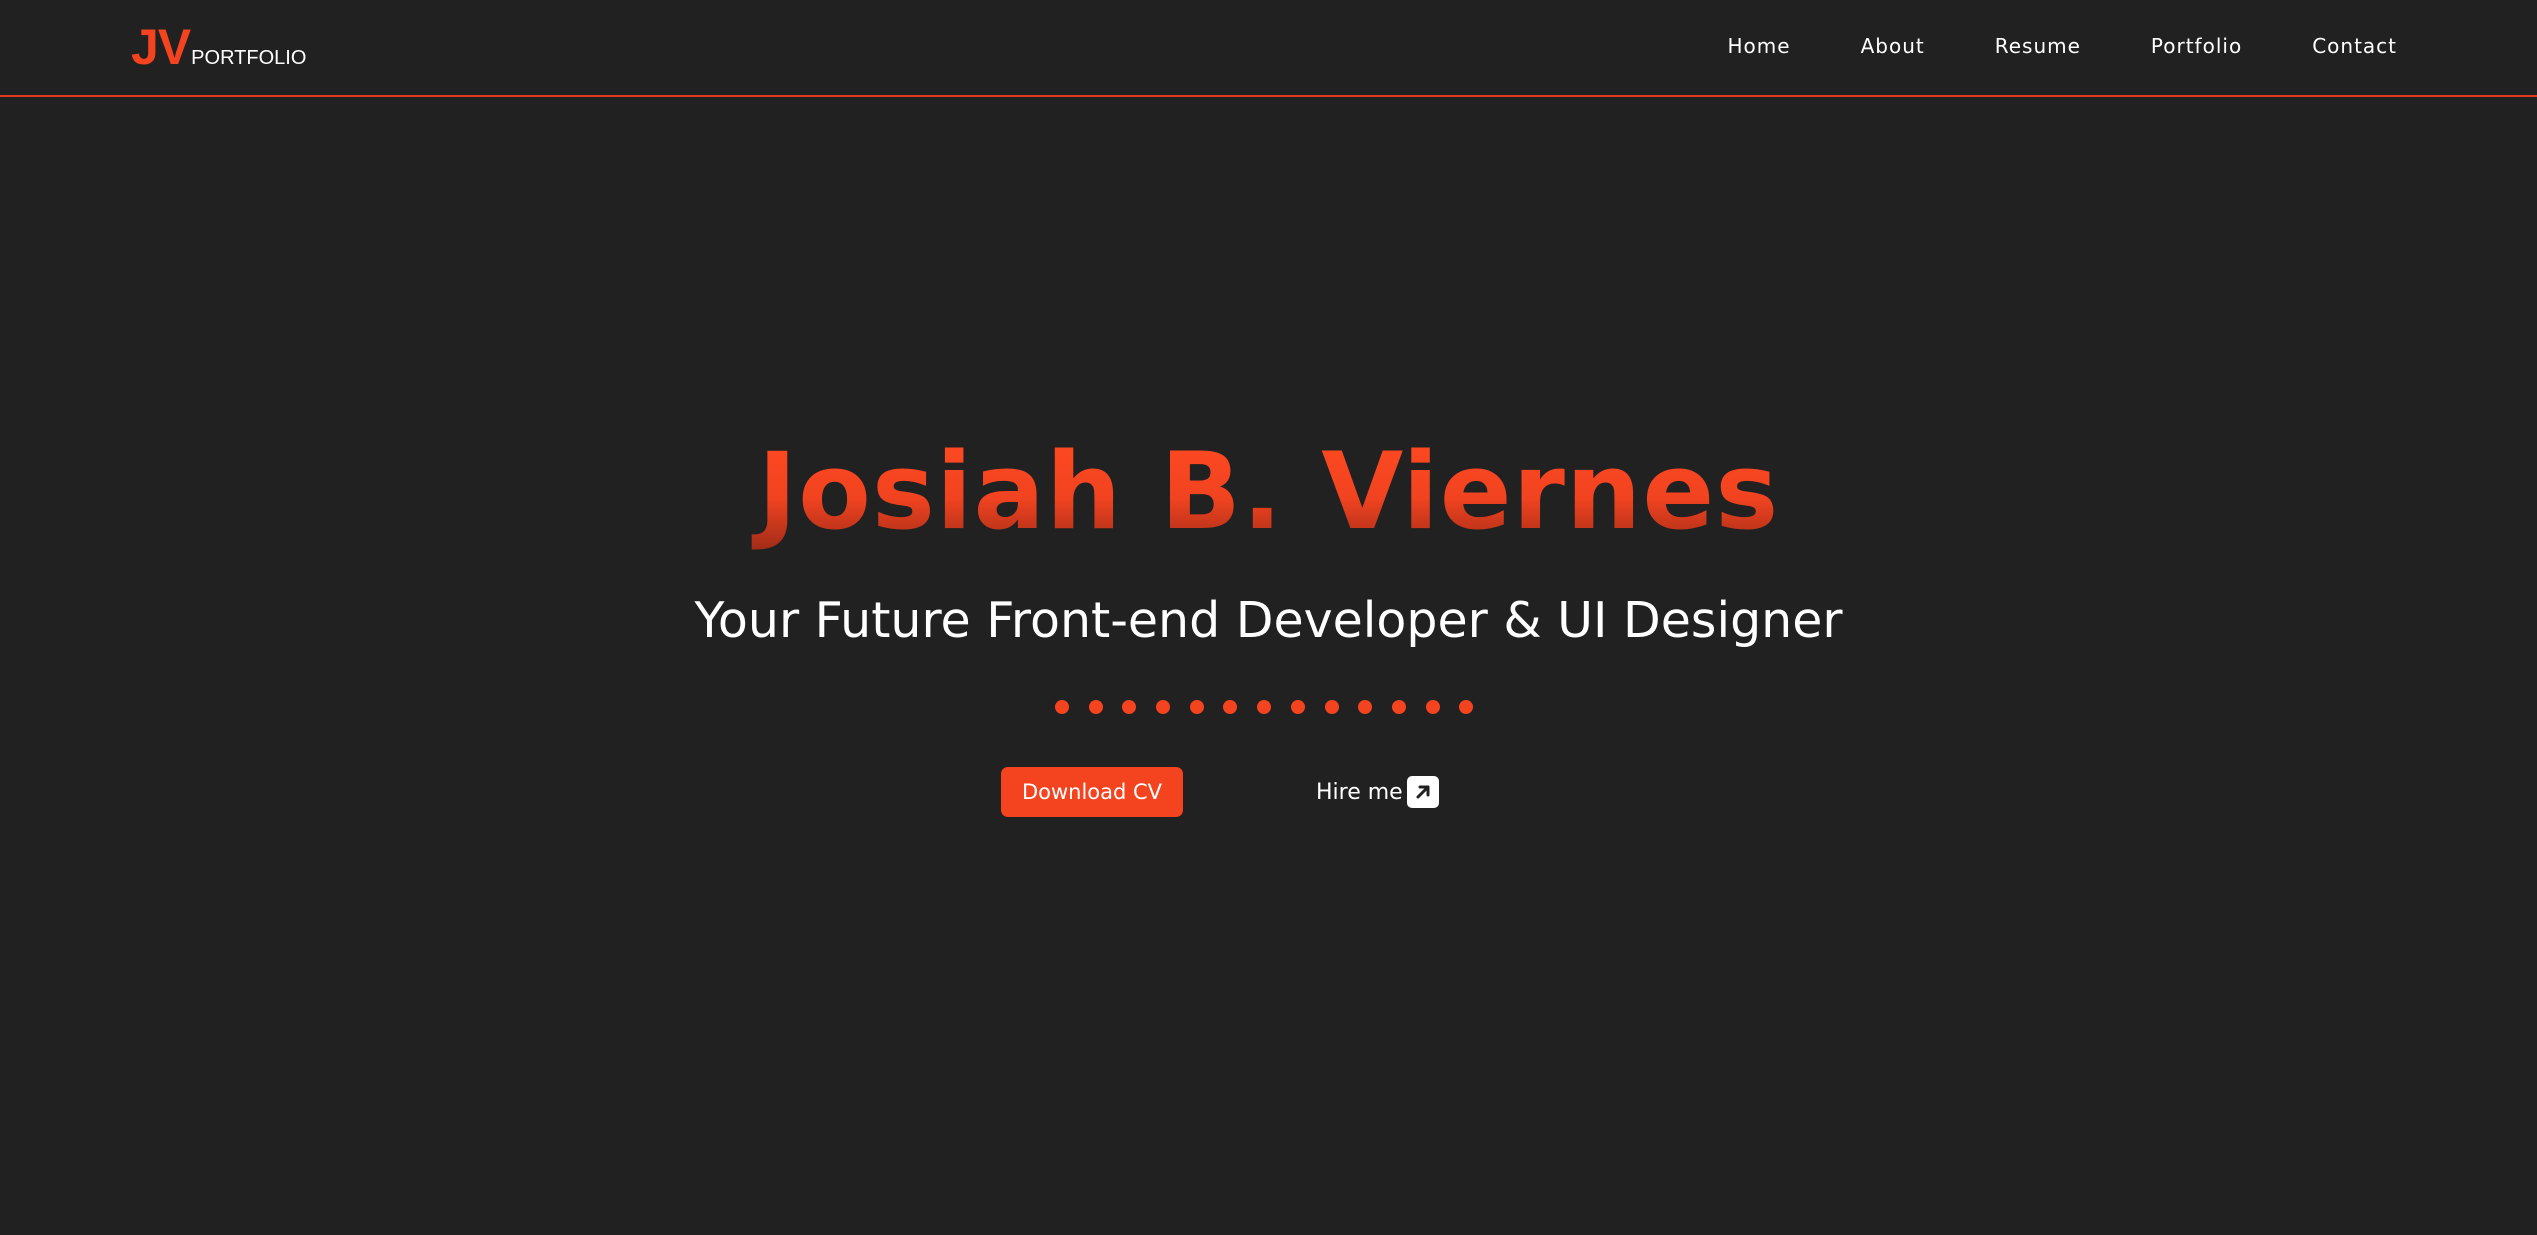  I want to click on dot-divider, so click(1264, 707).